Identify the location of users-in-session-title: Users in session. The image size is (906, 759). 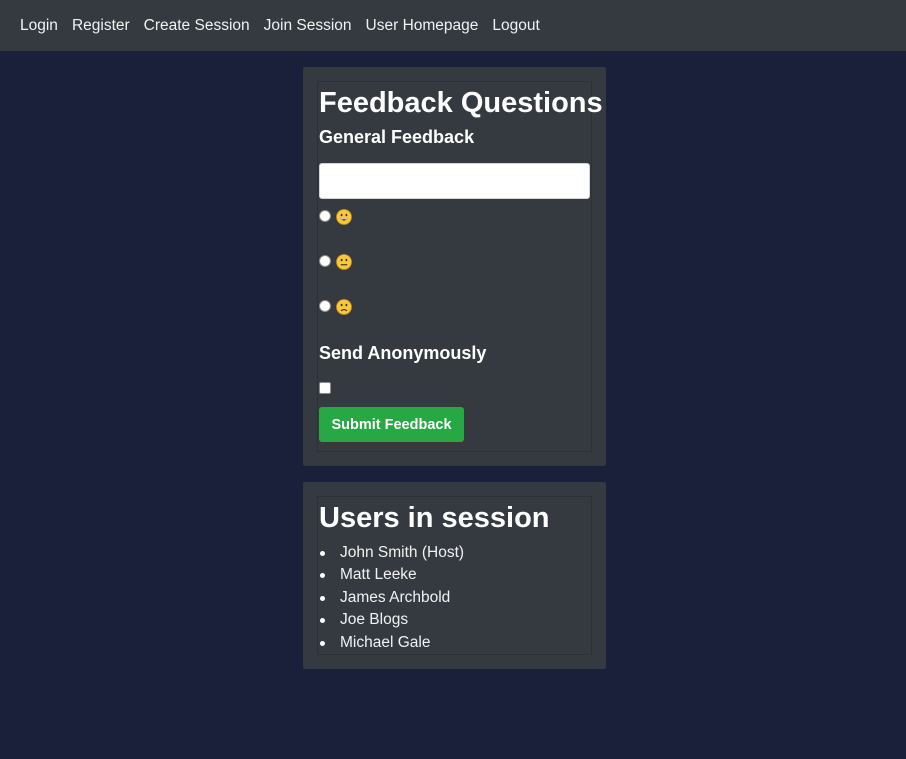
(434, 518).